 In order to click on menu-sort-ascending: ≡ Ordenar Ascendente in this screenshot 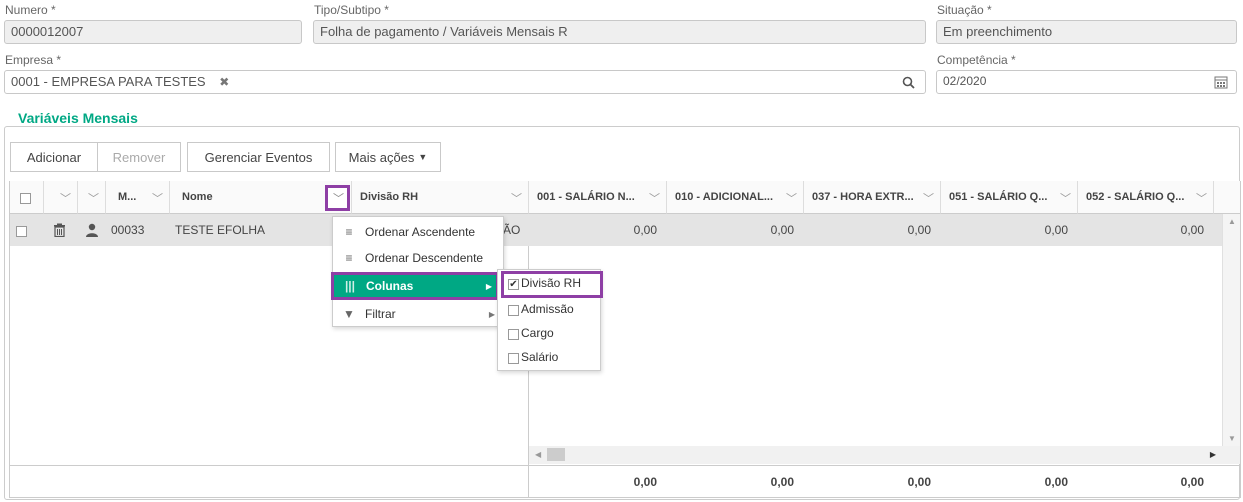, I will do `click(418, 232)`.